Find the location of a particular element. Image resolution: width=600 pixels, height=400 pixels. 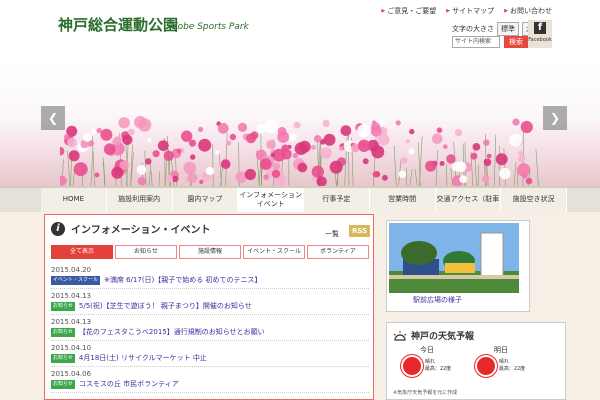

weather-today: 今日 晴れ 最高：22度 is located at coordinates (427, 360).